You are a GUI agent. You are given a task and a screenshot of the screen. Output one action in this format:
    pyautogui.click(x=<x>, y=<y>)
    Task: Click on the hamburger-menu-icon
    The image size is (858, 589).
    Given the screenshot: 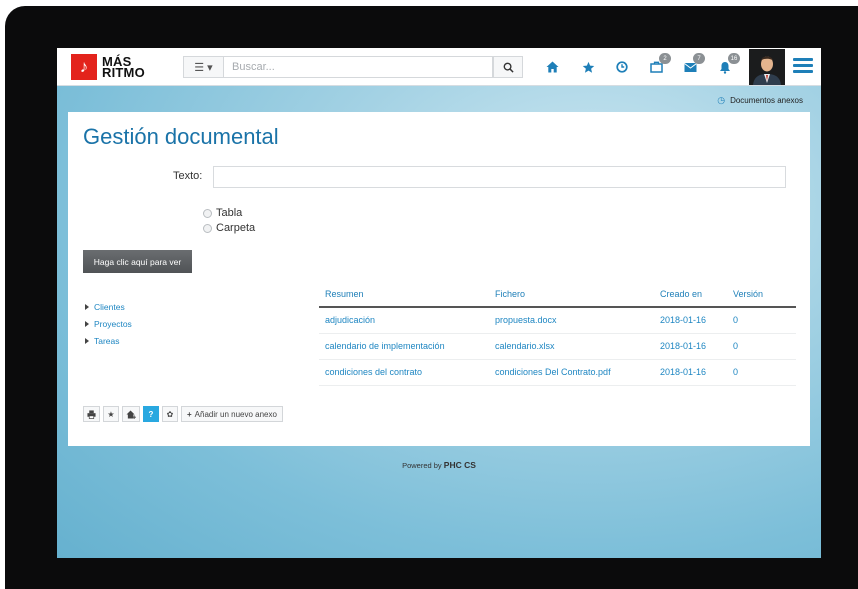 What is the action you would take?
    pyautogui.click(x=803, y=67)
    